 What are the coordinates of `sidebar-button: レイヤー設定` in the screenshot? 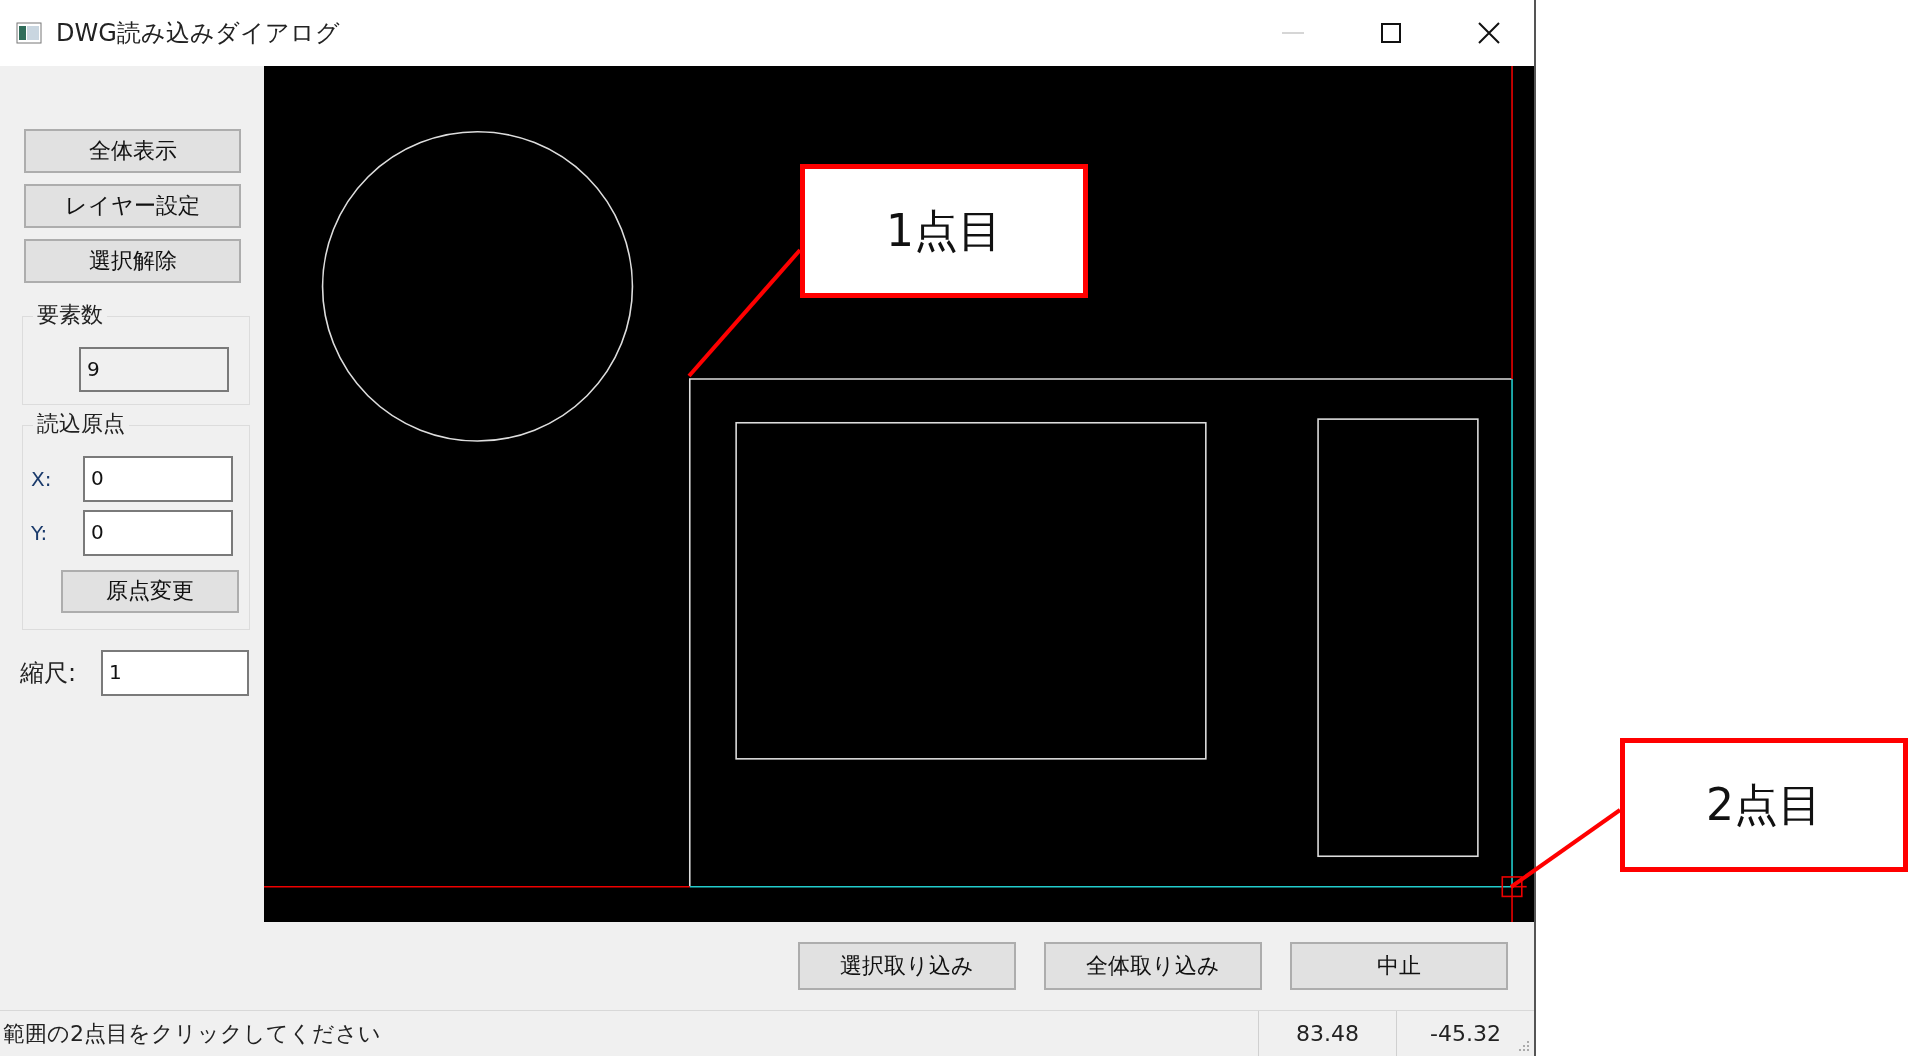 It's located at (132, 205).